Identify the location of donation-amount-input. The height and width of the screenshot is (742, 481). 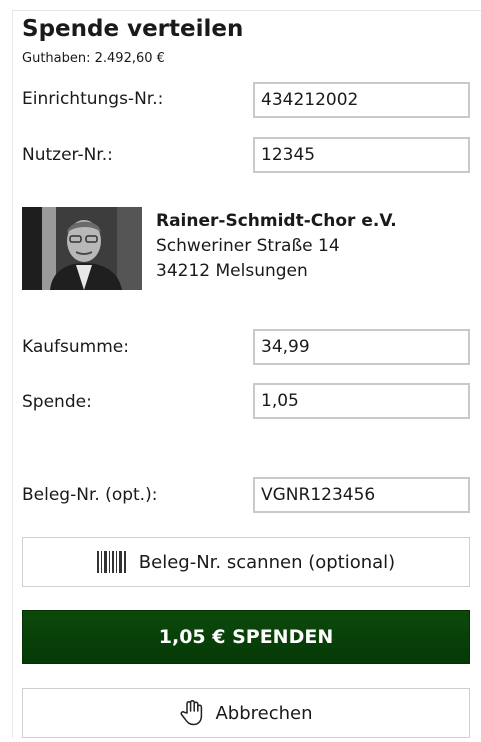
(361, 401).